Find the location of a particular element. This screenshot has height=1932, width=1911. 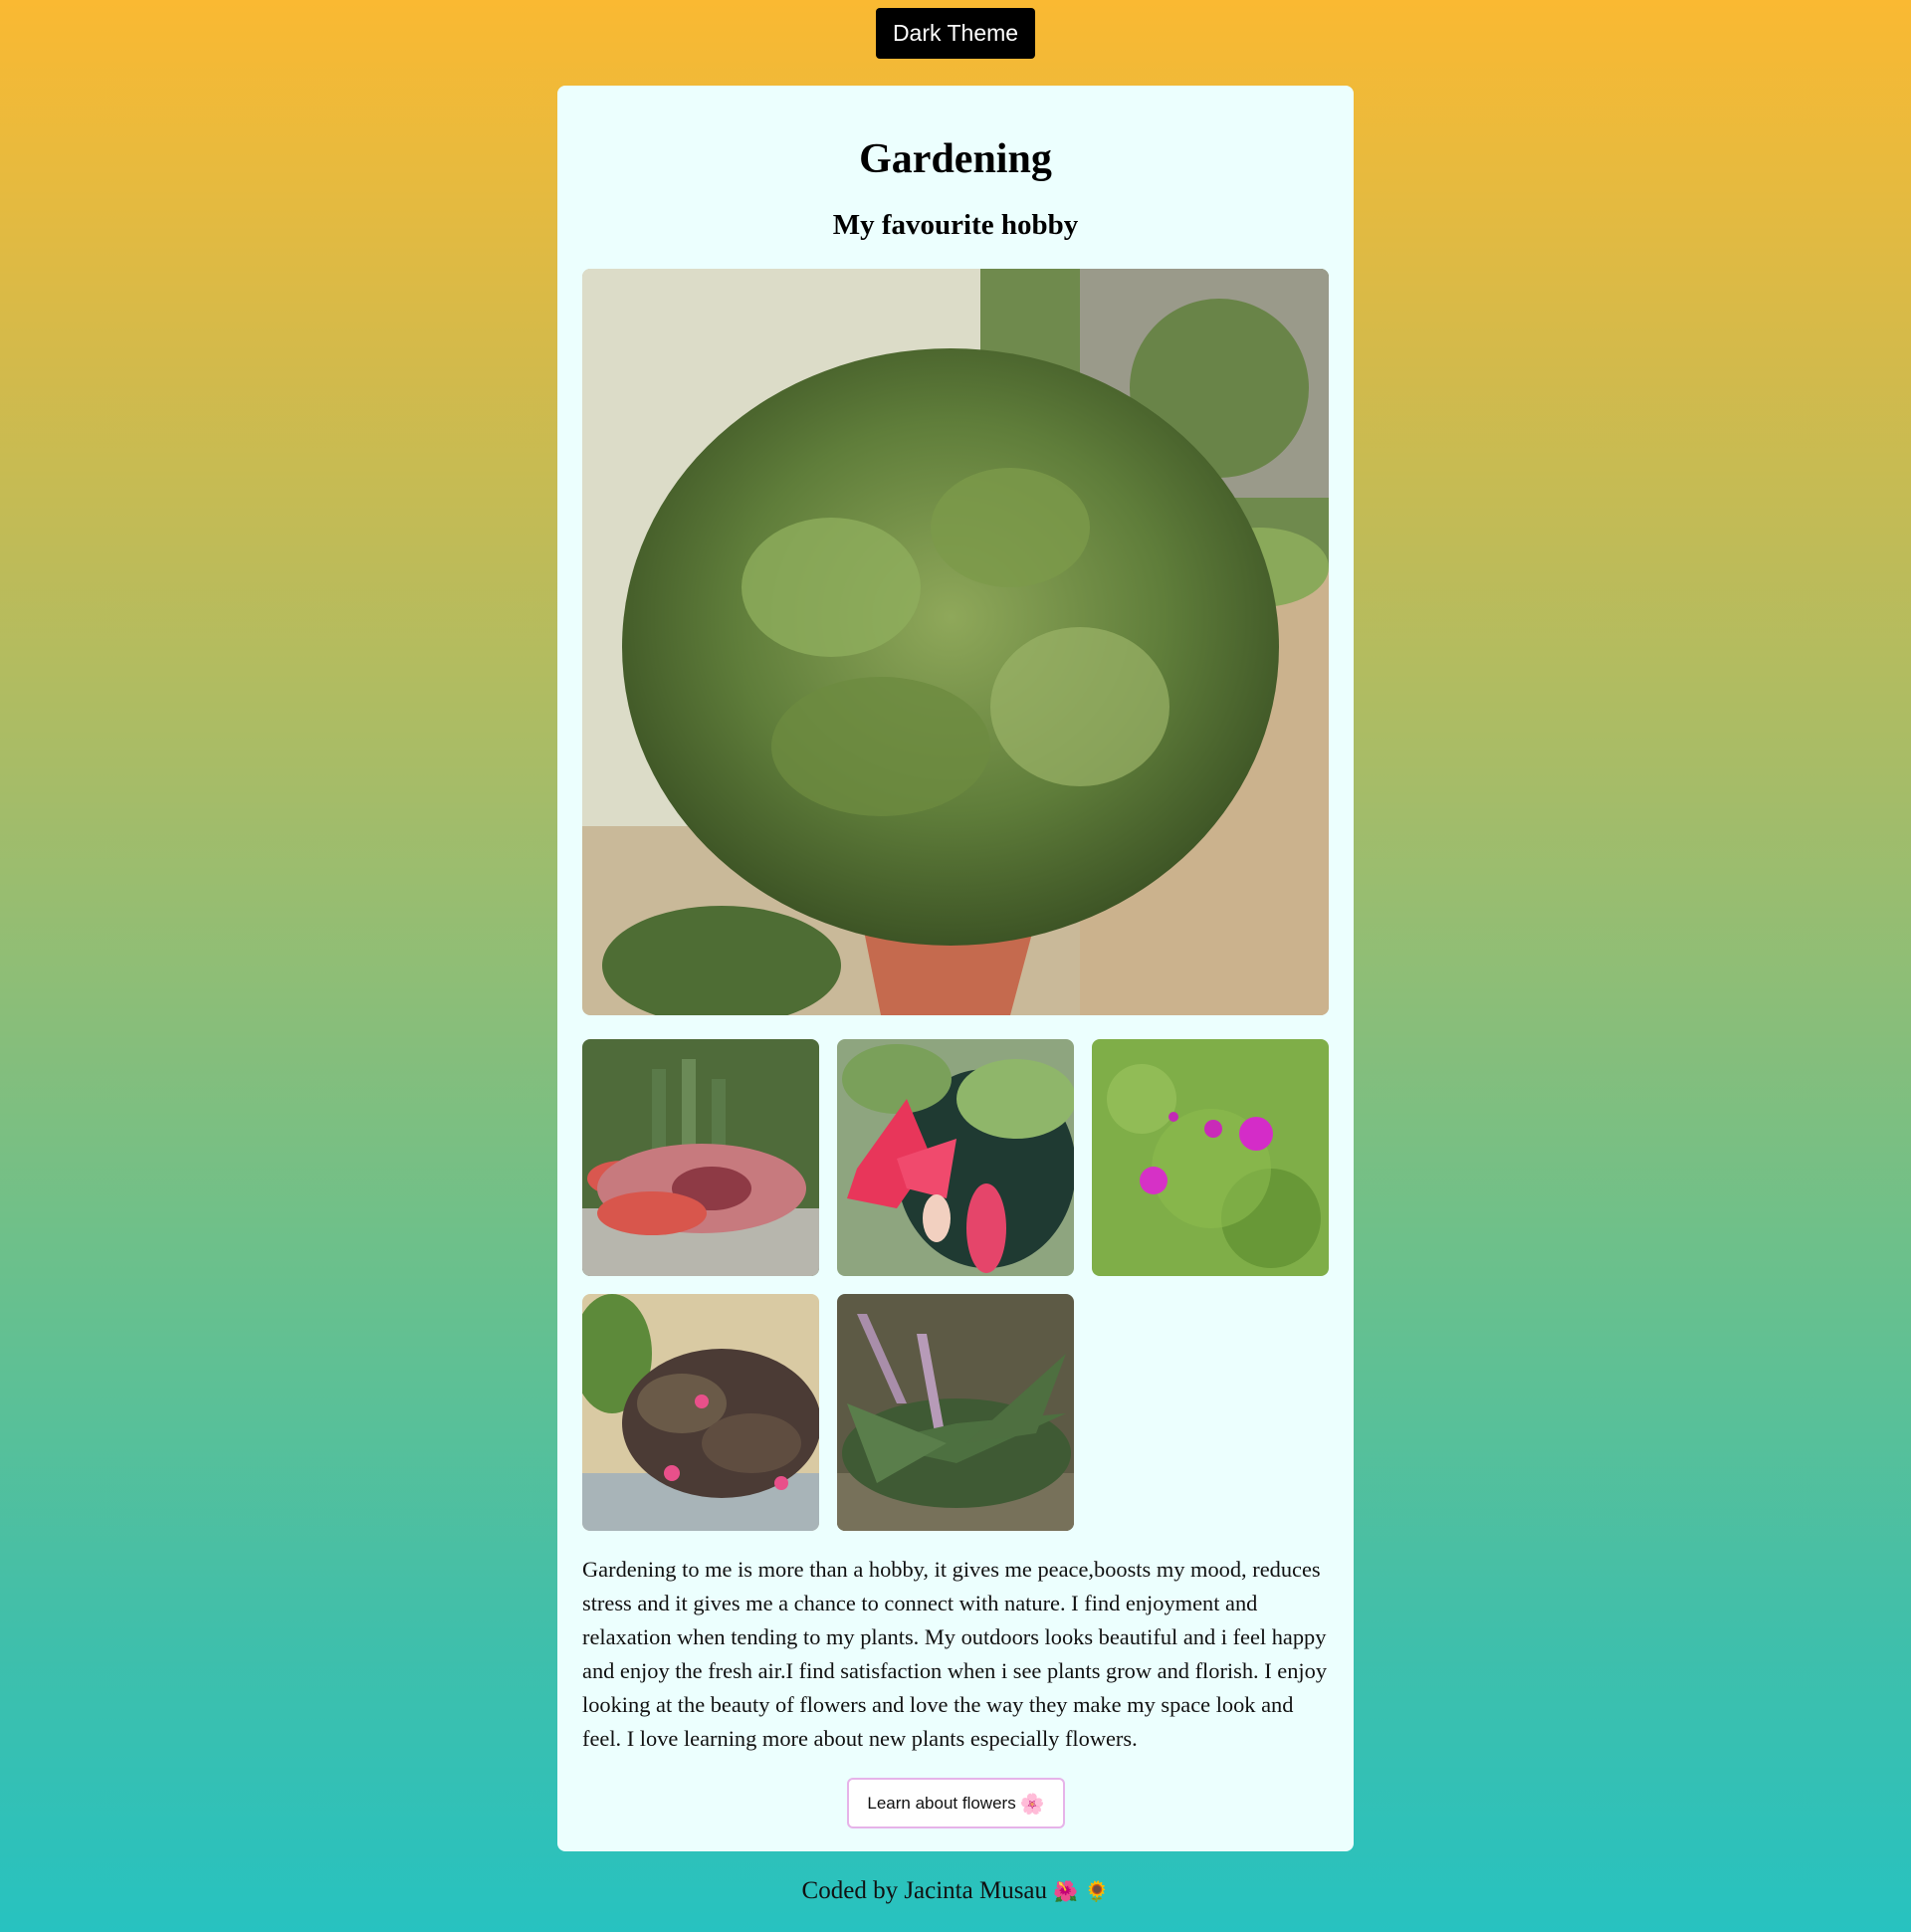

footer-credit-text: Coded by Jacinta Musau is located at coordinates (924, 1890).